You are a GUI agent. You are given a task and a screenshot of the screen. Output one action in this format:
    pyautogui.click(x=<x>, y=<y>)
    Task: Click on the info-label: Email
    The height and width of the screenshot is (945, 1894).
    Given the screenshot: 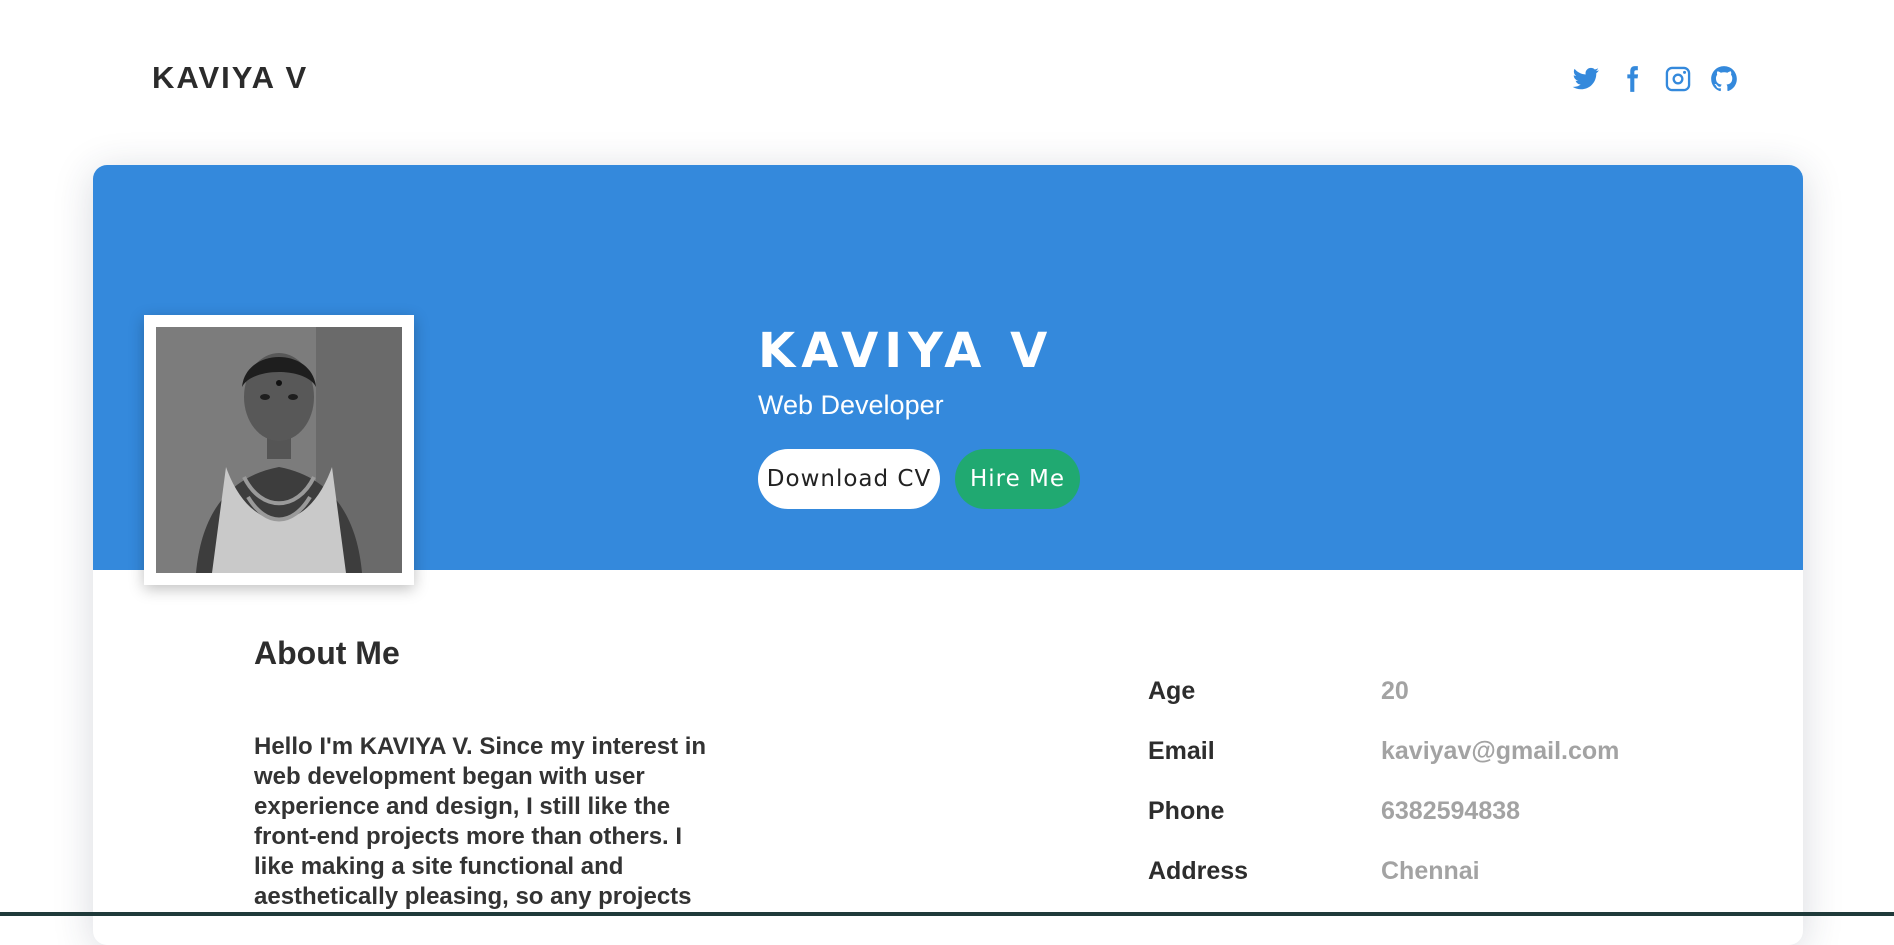 What is the action you would take?
    pyautogui.click(x=1181, y=751)
    